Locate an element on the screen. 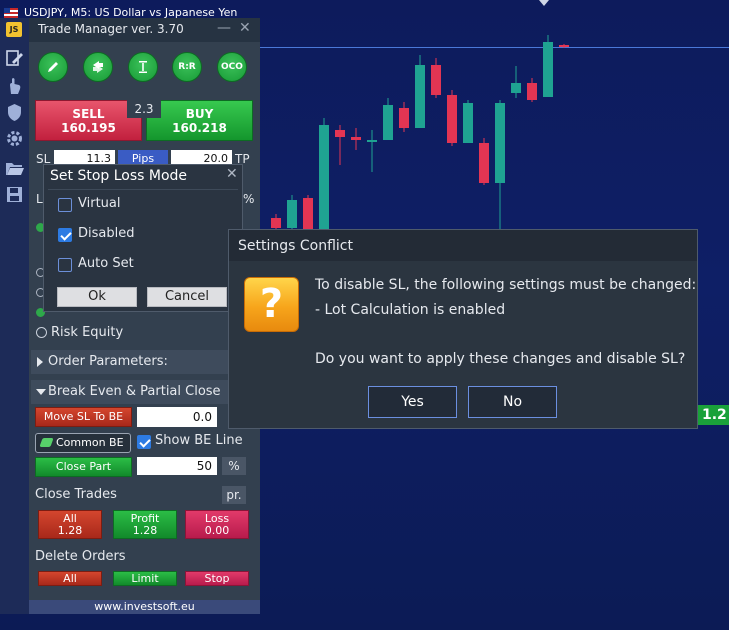 Image resolution: width=729 pixels, height=630 pixels. break-even-label: Break Even & Partial Close is located at coordinates (134, 391).